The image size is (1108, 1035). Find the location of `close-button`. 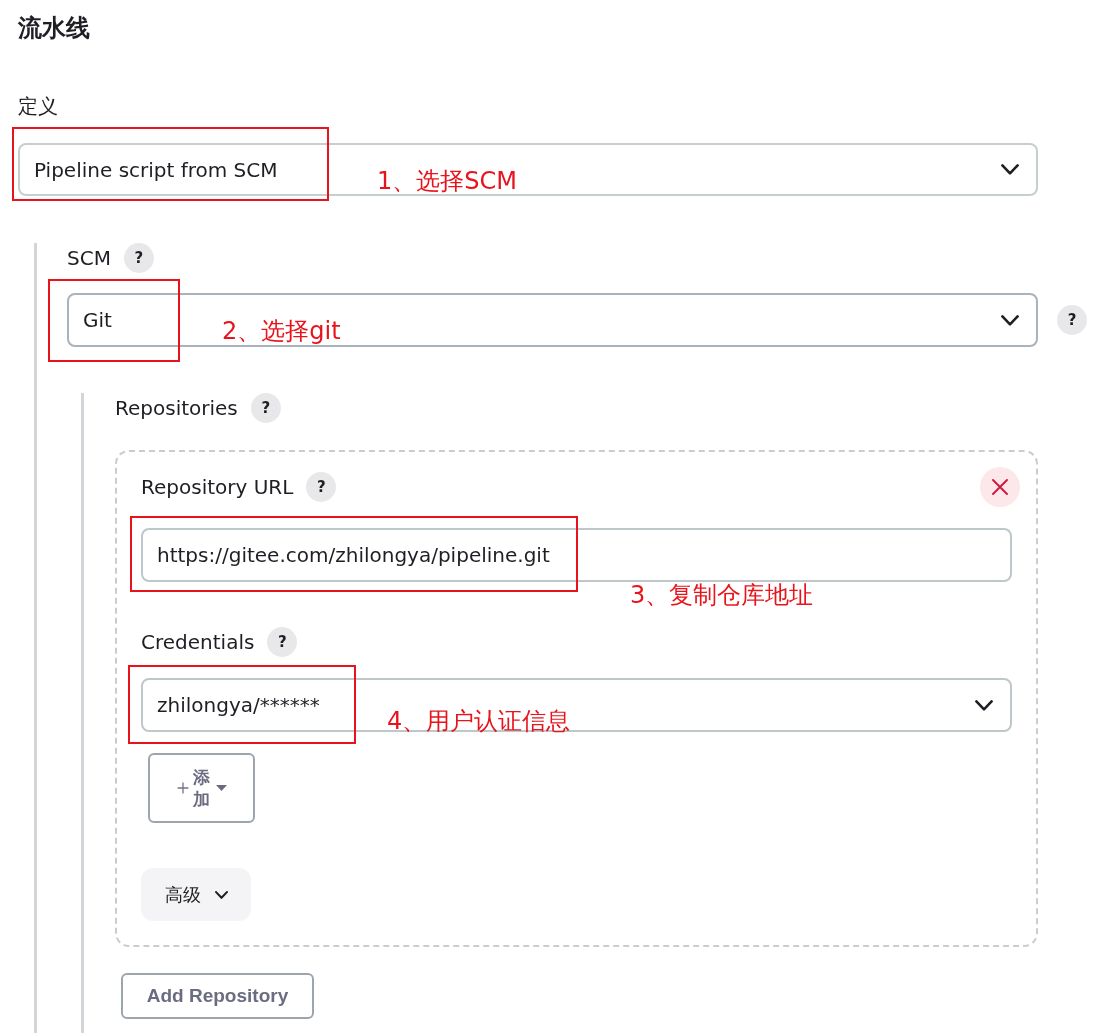

close-button is located at coordinates (1000, 487).